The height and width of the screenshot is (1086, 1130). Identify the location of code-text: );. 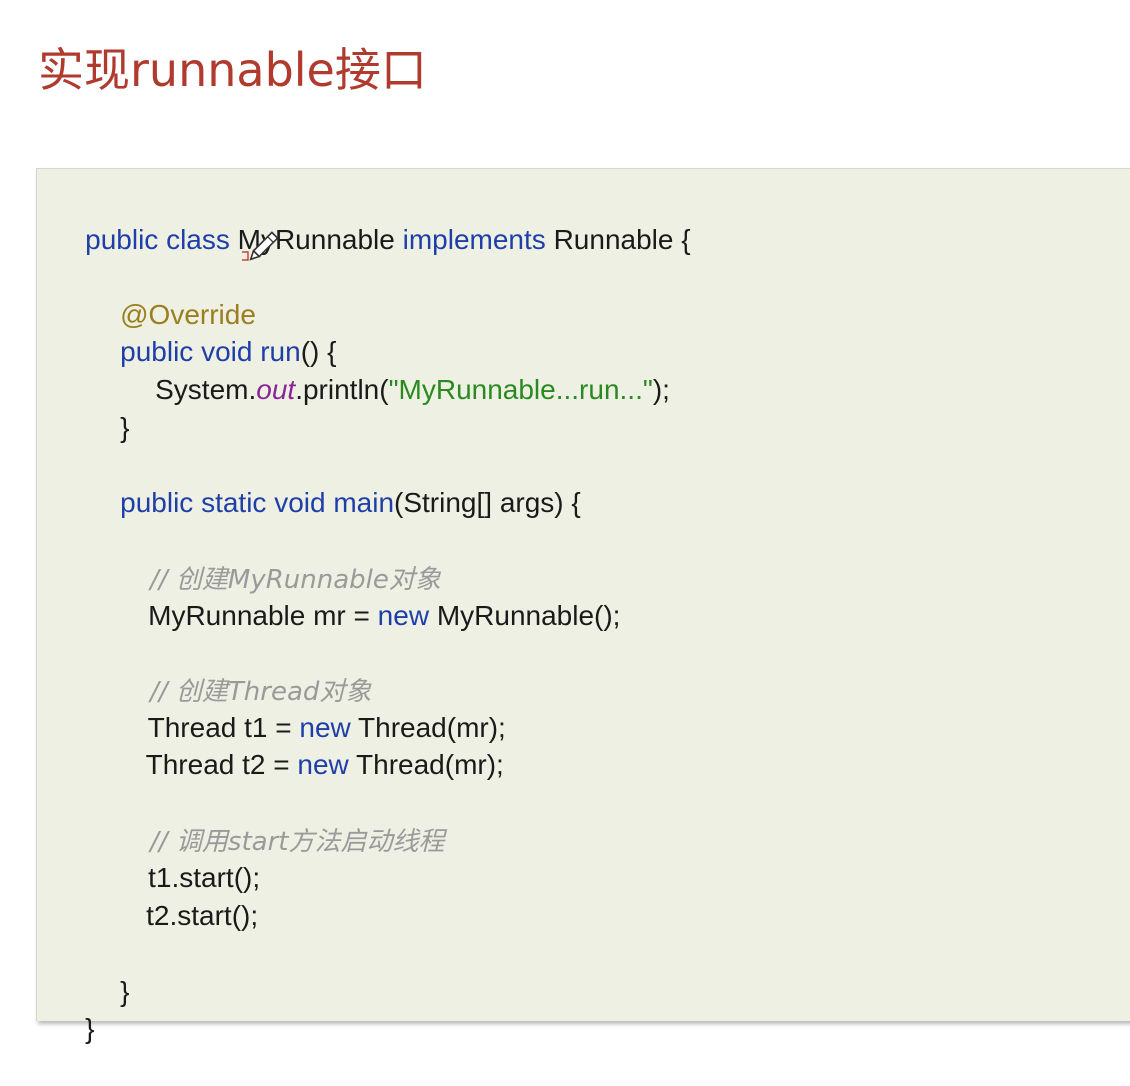
(661, 389).